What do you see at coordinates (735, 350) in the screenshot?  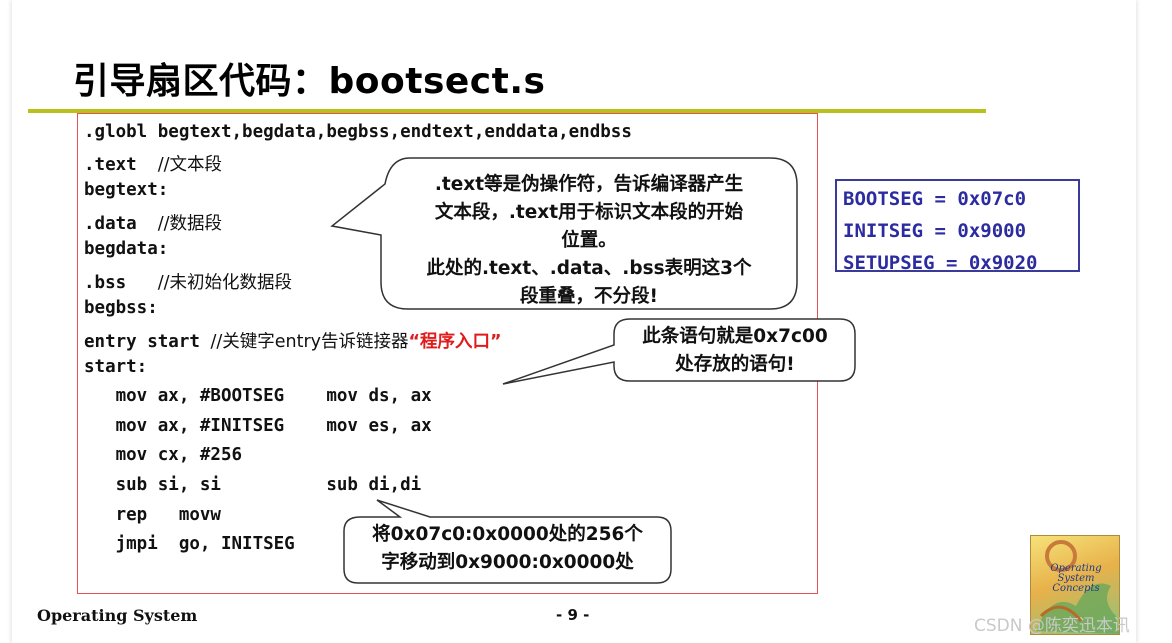 I see `callout-addr-note: 此条语句就是0x7c00 处存放的语句!` at bounding box center [735, 350].